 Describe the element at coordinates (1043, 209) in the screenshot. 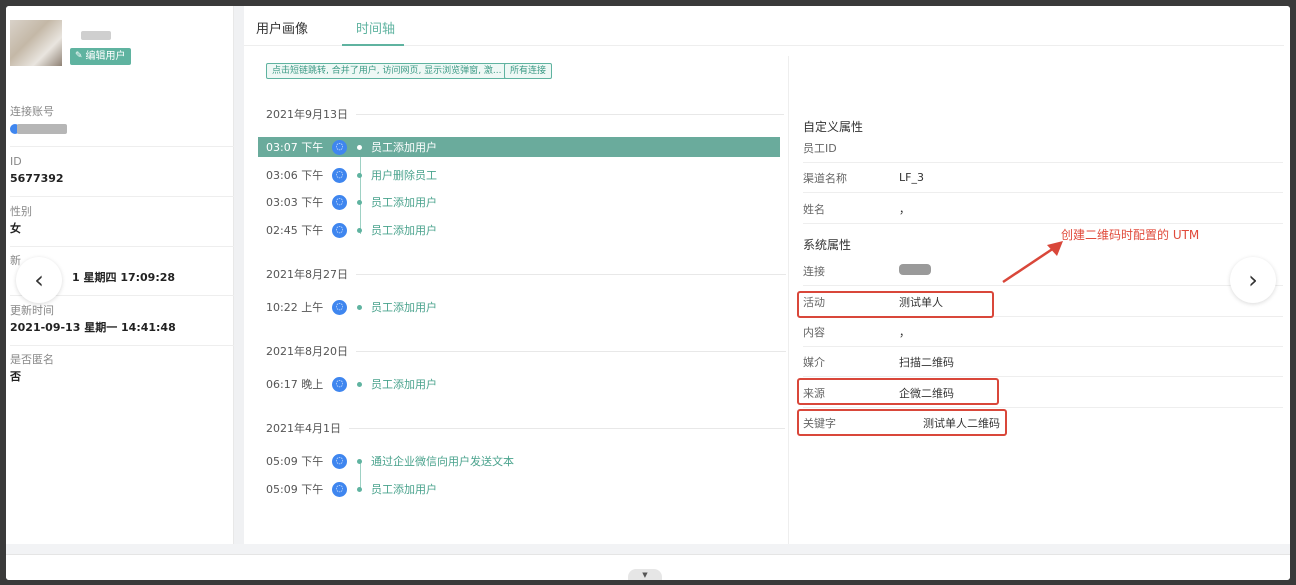

I see `prop-row-name: 姓名 ，` at that location.